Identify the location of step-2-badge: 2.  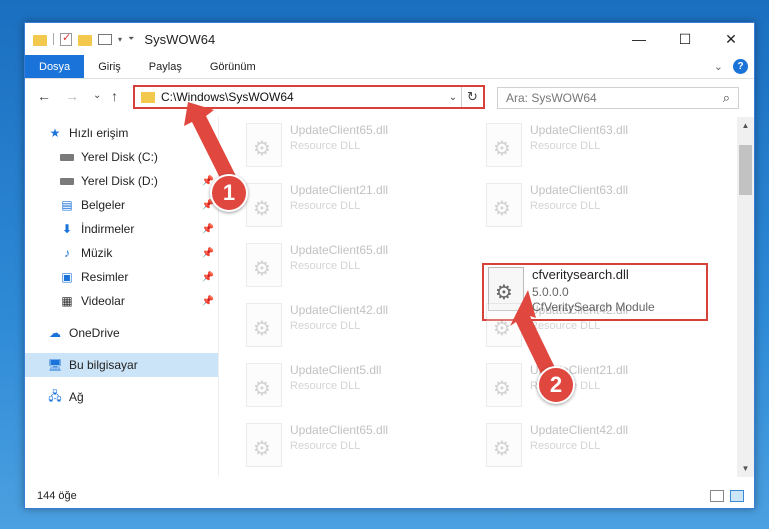
(556, 385).